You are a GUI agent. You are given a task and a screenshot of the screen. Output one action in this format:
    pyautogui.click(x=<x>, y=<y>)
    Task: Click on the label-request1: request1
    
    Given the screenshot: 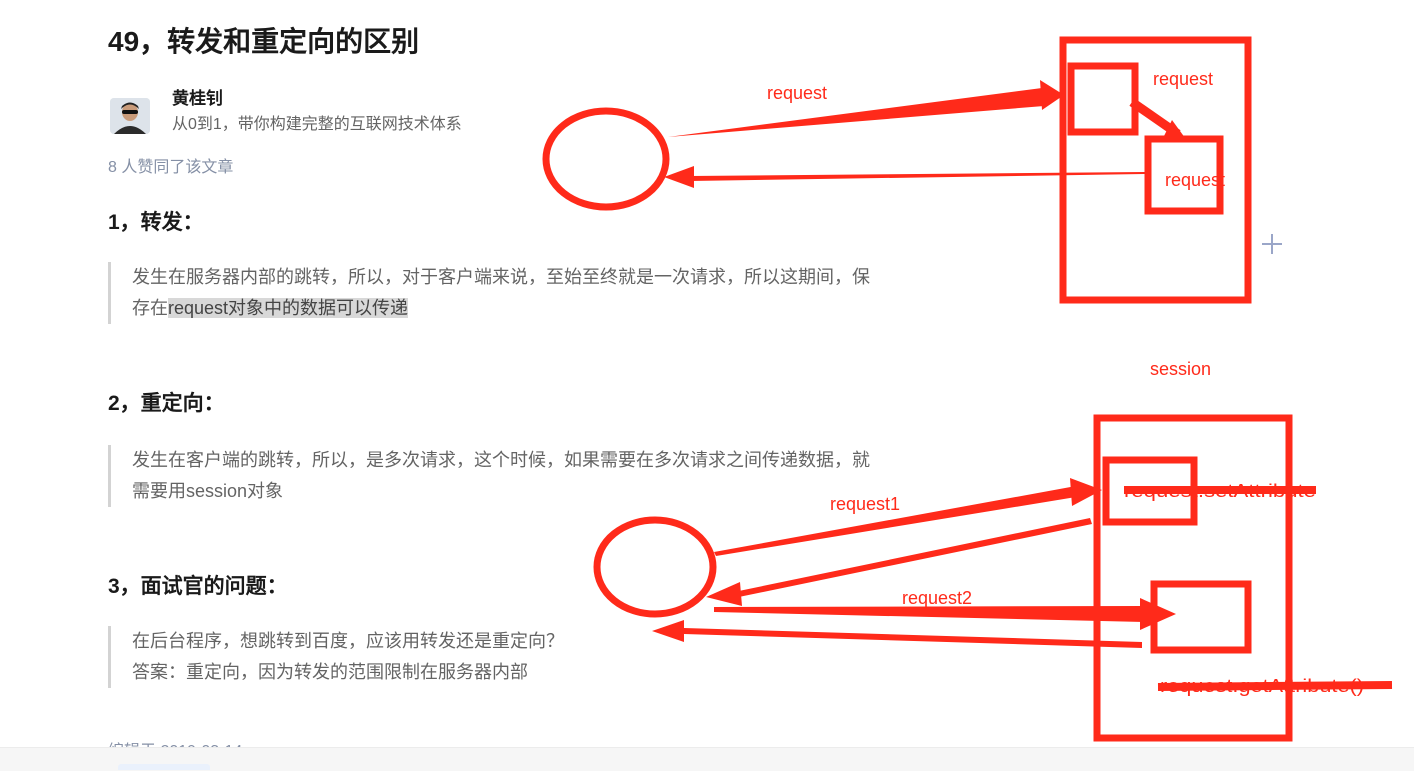 What is the action you would take?
    pyautogui.click(x=865, y=504)
    